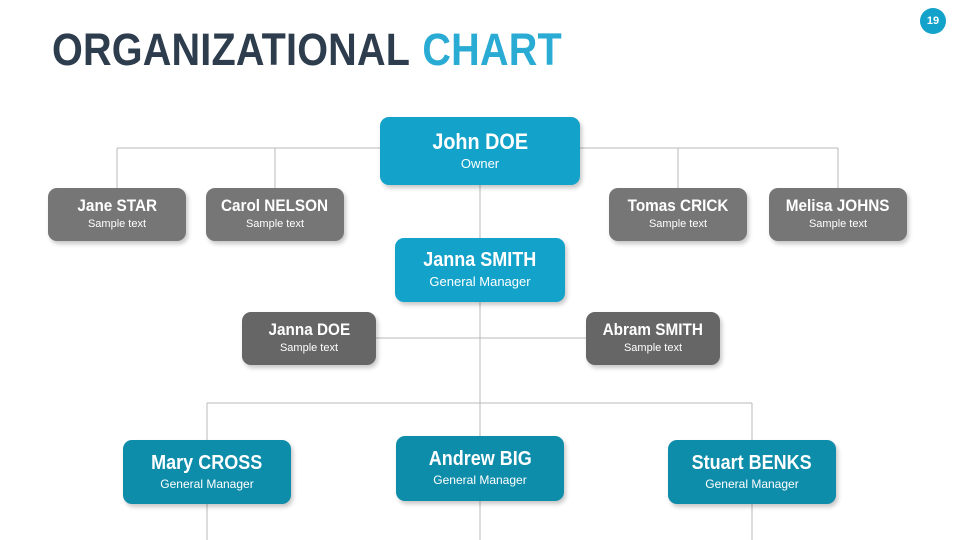 This screenshot has width=960, height=540. What do you see at coordinates (309, 330) in the screenshot?
I see `org-node-name: Janna DOE` at bounding box center [309, 330].